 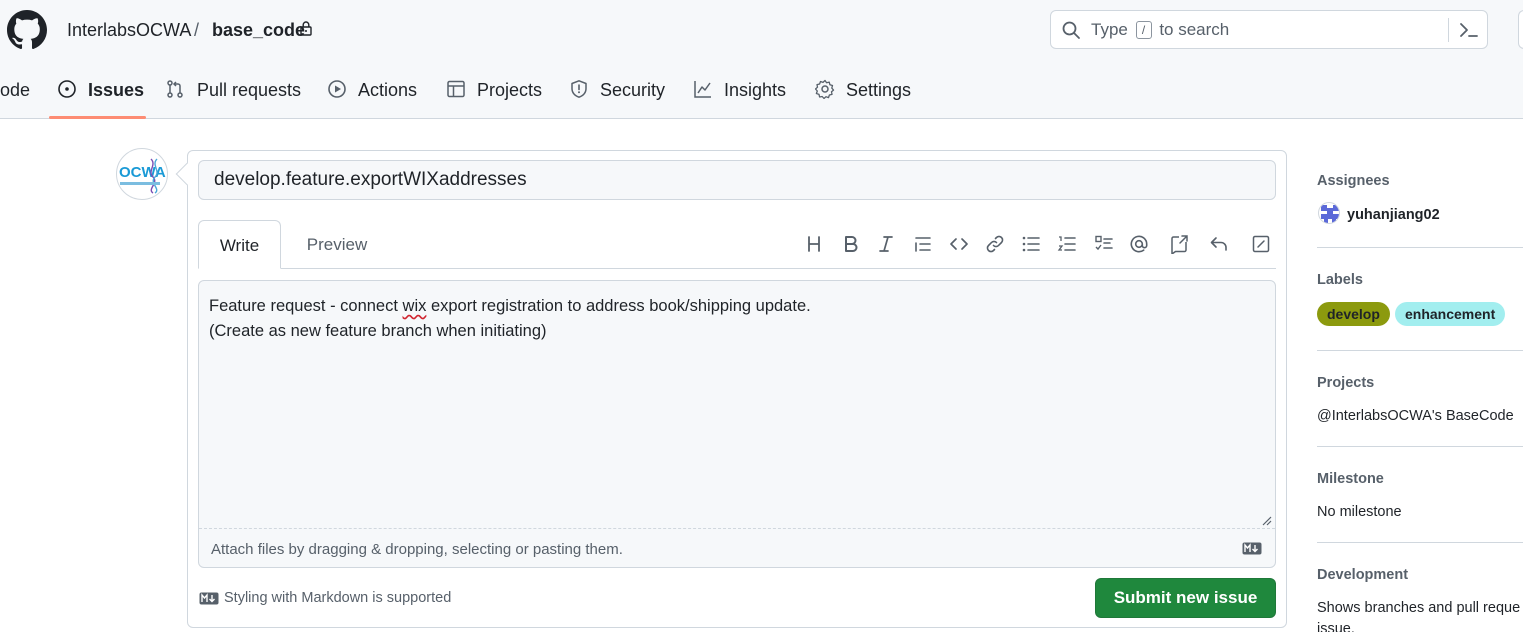 What do you see at coordinates (1353, 181) in the screenshot?
I see `assignees-heading: Assignees` at bounding box center [1353, 181].